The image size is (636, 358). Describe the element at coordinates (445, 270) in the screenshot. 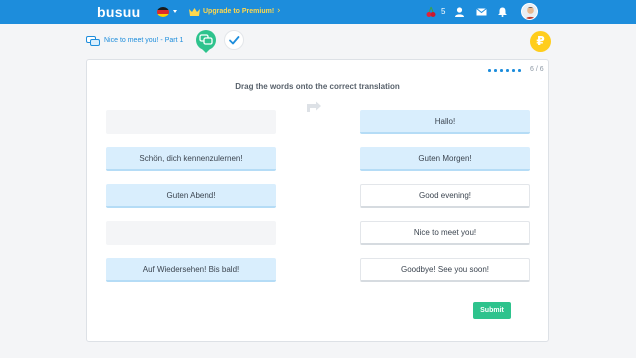

I see `translation-target: Goodbye! See you soon!` at that location.